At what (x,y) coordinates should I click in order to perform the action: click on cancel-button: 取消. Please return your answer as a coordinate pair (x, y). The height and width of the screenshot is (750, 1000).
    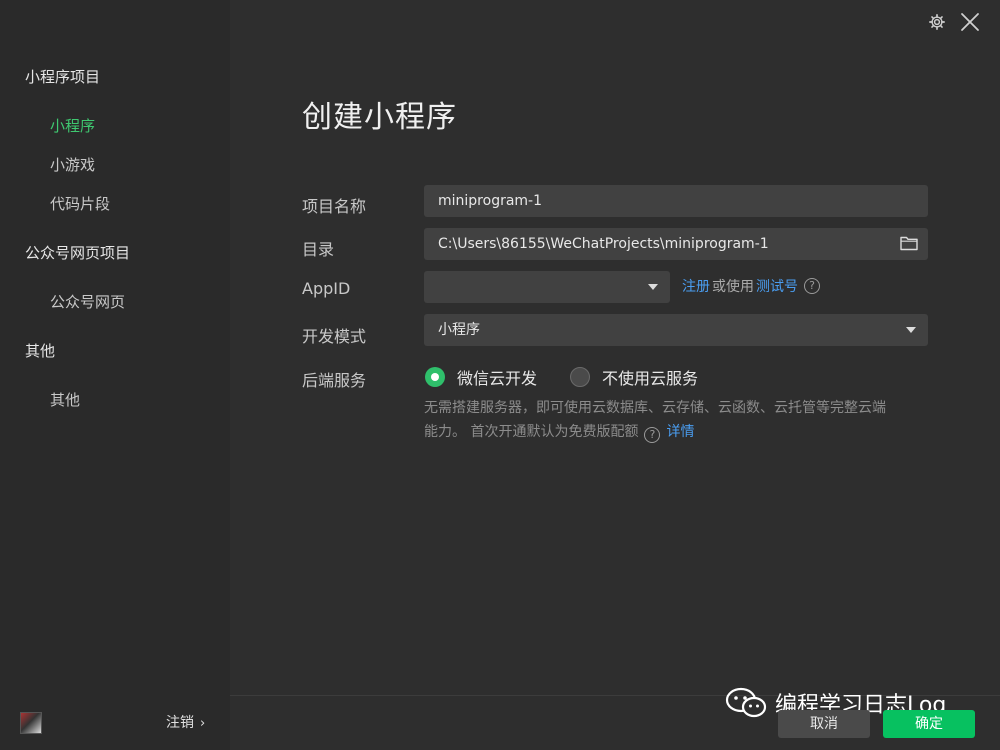
    Looking at the image, I should click on (824, 724).